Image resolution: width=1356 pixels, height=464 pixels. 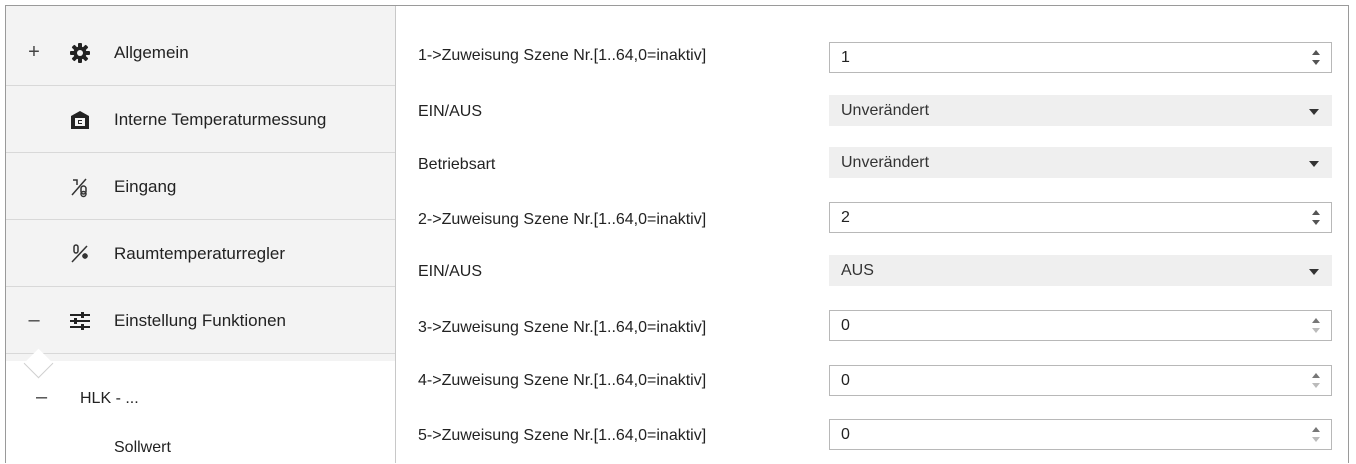 I want to click on gear-icon, so click(x=80, y=53).